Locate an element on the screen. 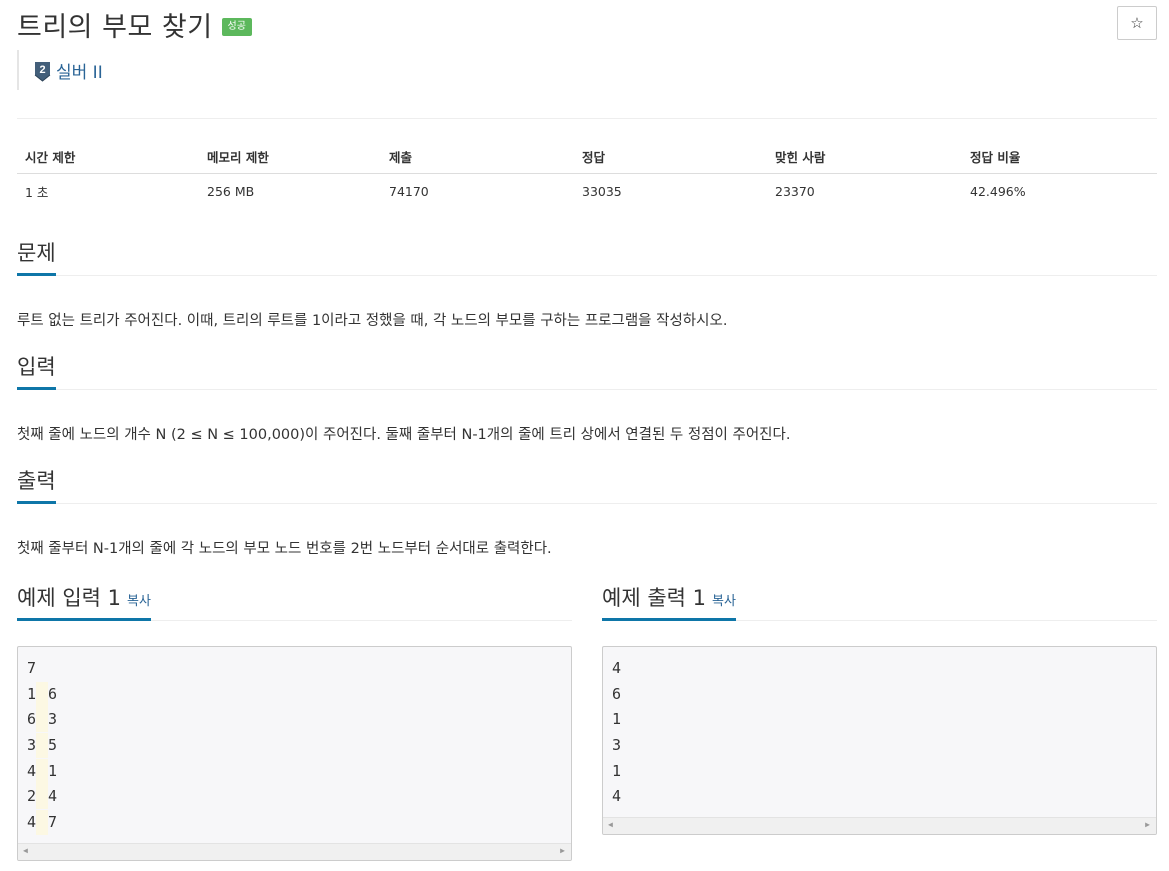 This screenshot has width=1169, height=871. sample-input-box: 7166335412447 ◀ ▶ is located at coordinates (294, 753).